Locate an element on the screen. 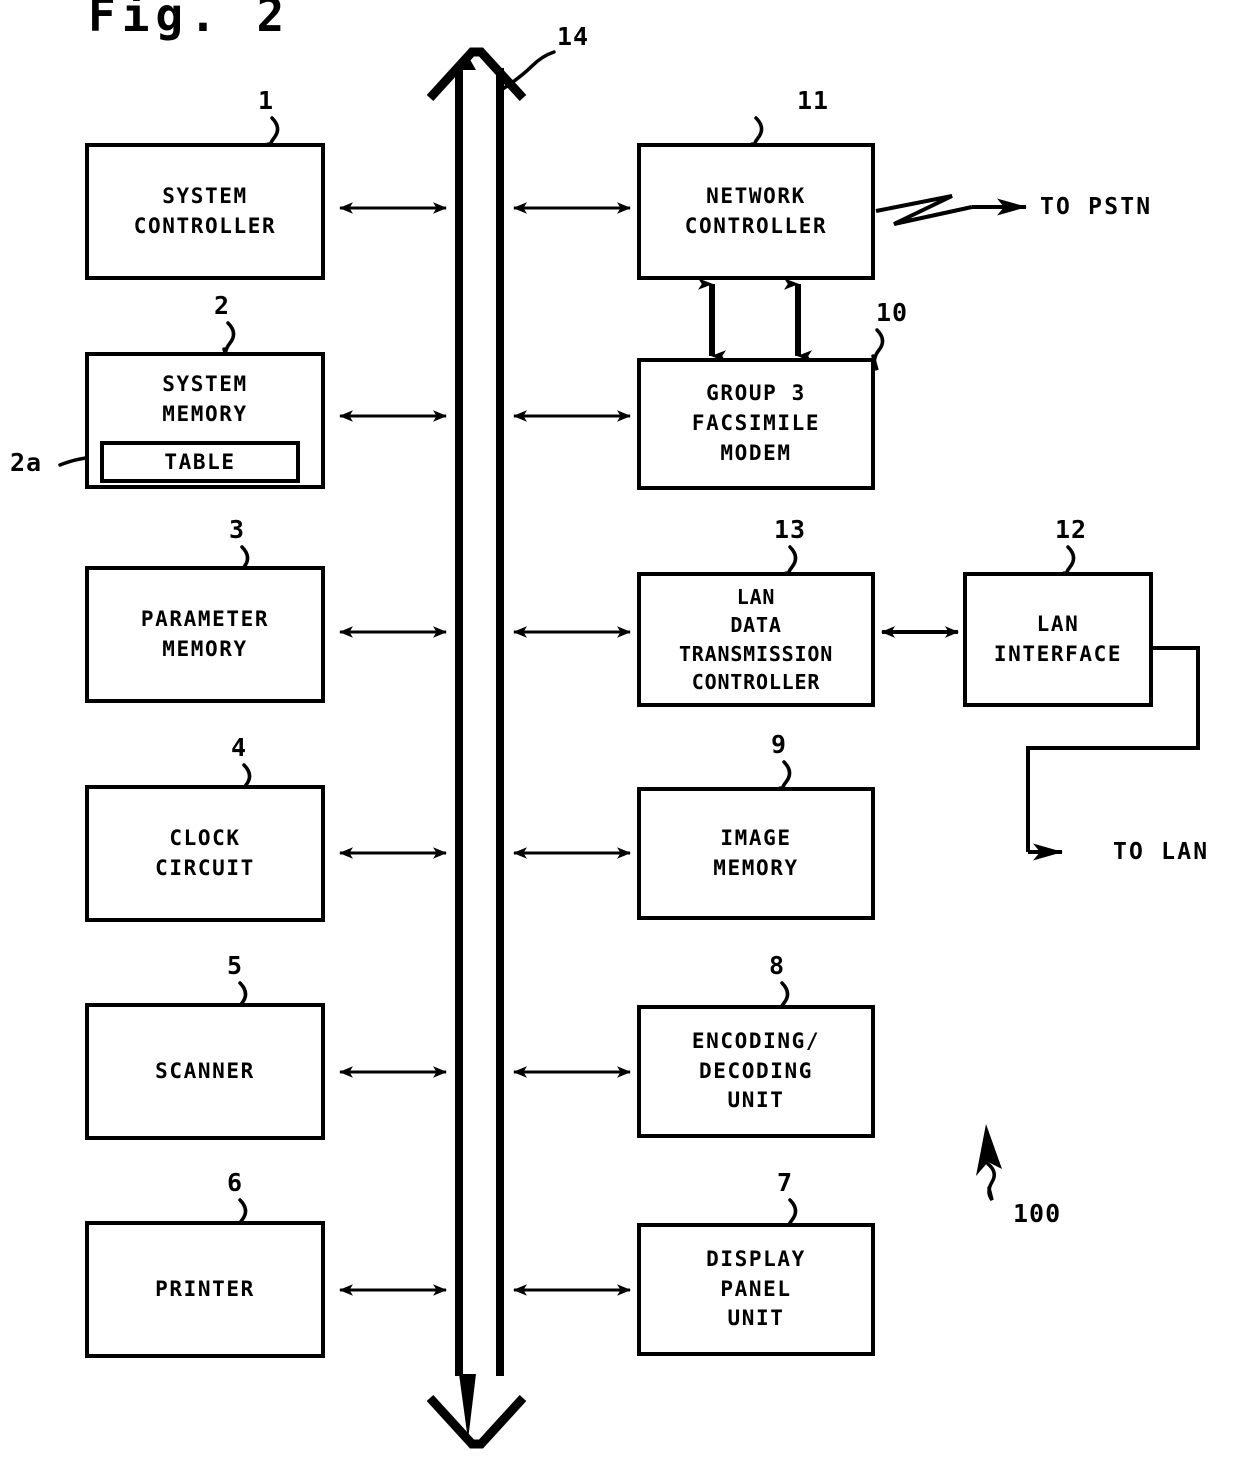 Image resolution: width=1240 pixels, height=1468 pixels. block-image-memory: IMAGE MEMORY is located at coordinates (756, 853).